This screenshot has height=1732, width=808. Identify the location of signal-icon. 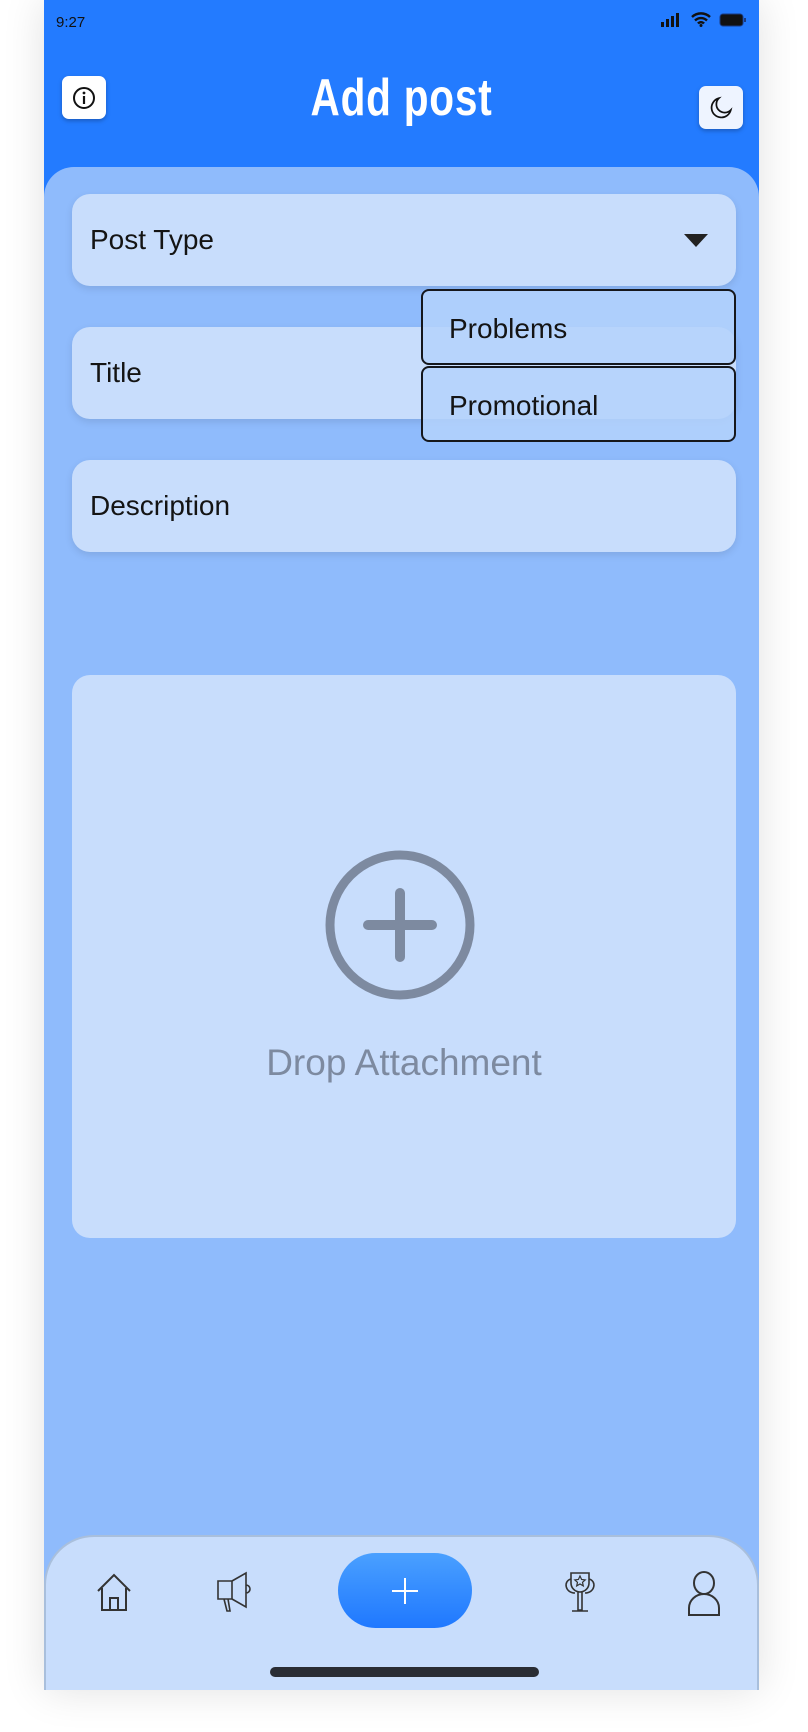
(670, 19).